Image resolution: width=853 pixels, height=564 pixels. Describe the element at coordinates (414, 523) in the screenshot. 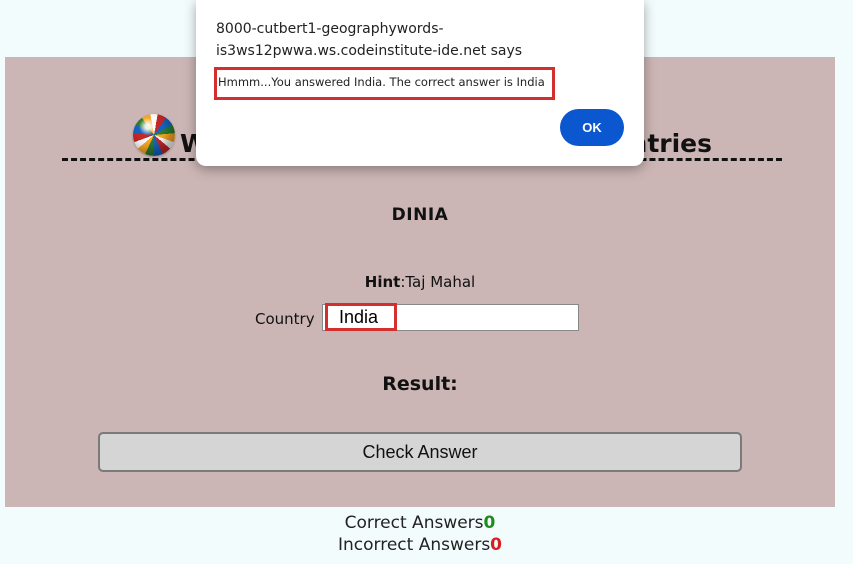

I see `correct-answers-label: Correct Answers` at that location.